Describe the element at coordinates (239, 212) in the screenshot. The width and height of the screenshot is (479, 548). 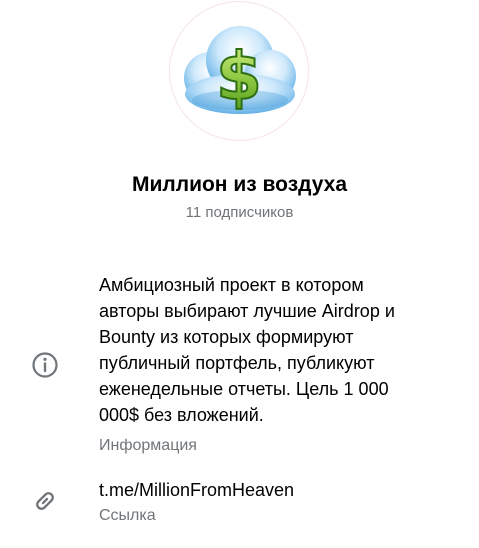
I see `subscriber-count: 11 подписчиков` at that location.